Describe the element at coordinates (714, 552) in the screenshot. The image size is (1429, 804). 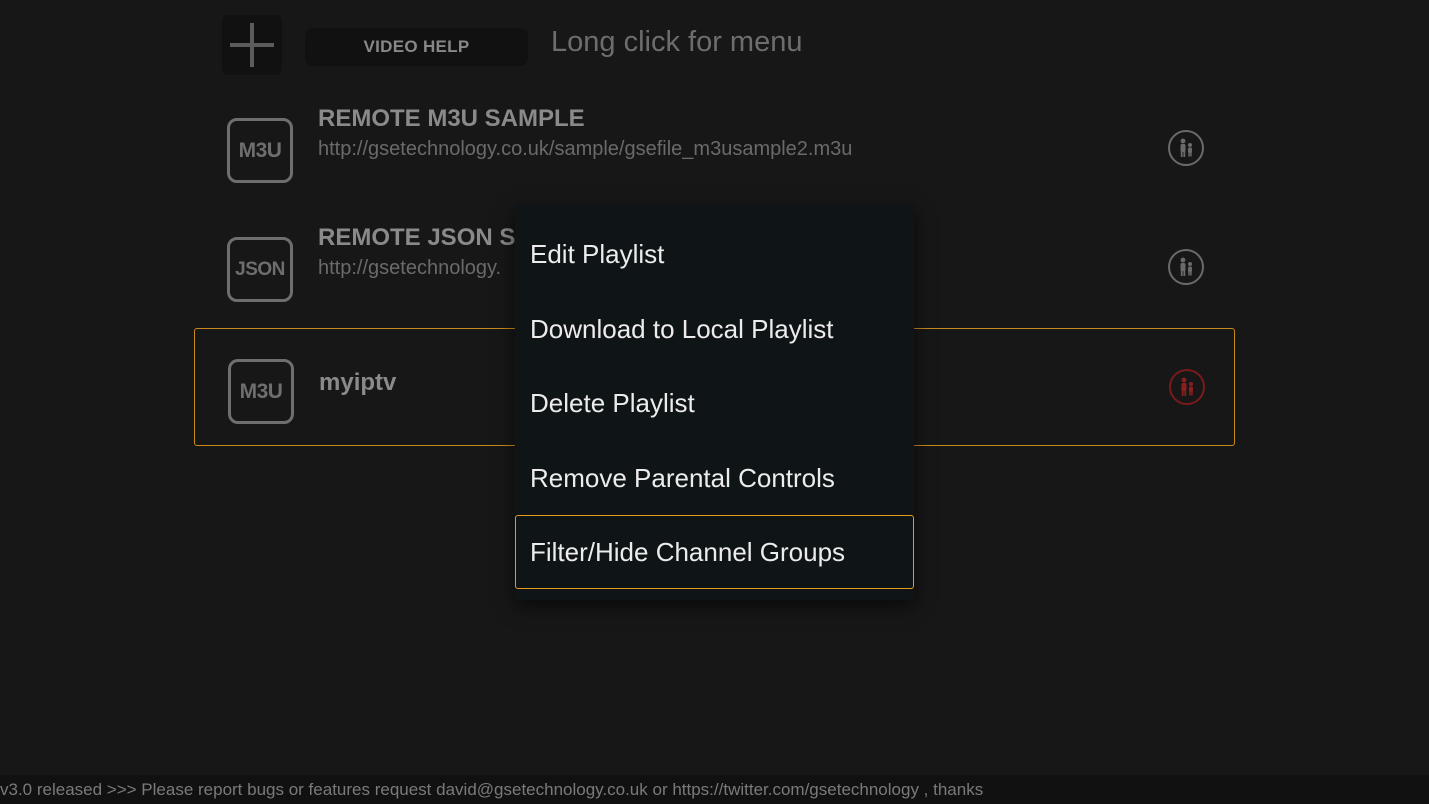
I see `menu-item-filter-groups: Filter/Hide Channel Groups` at that location.